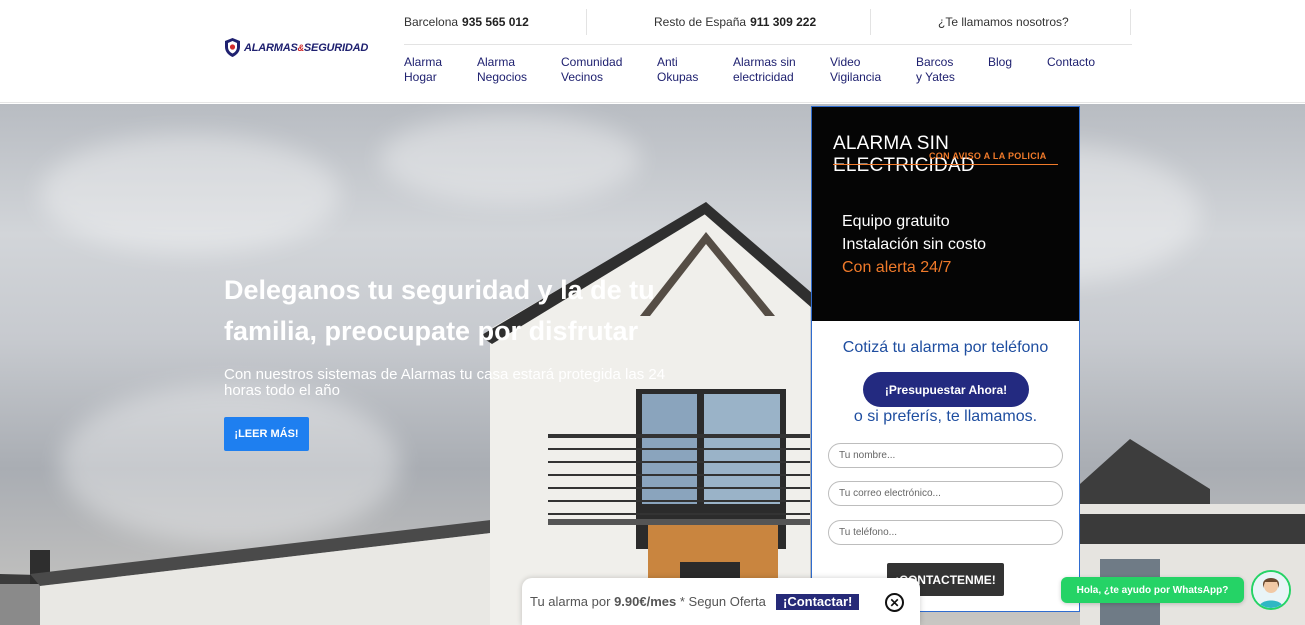  Describe the element at coordinates (945, 416) in the screenshot. I see `callback-text: o si preferís, te llamamos.` at that location.